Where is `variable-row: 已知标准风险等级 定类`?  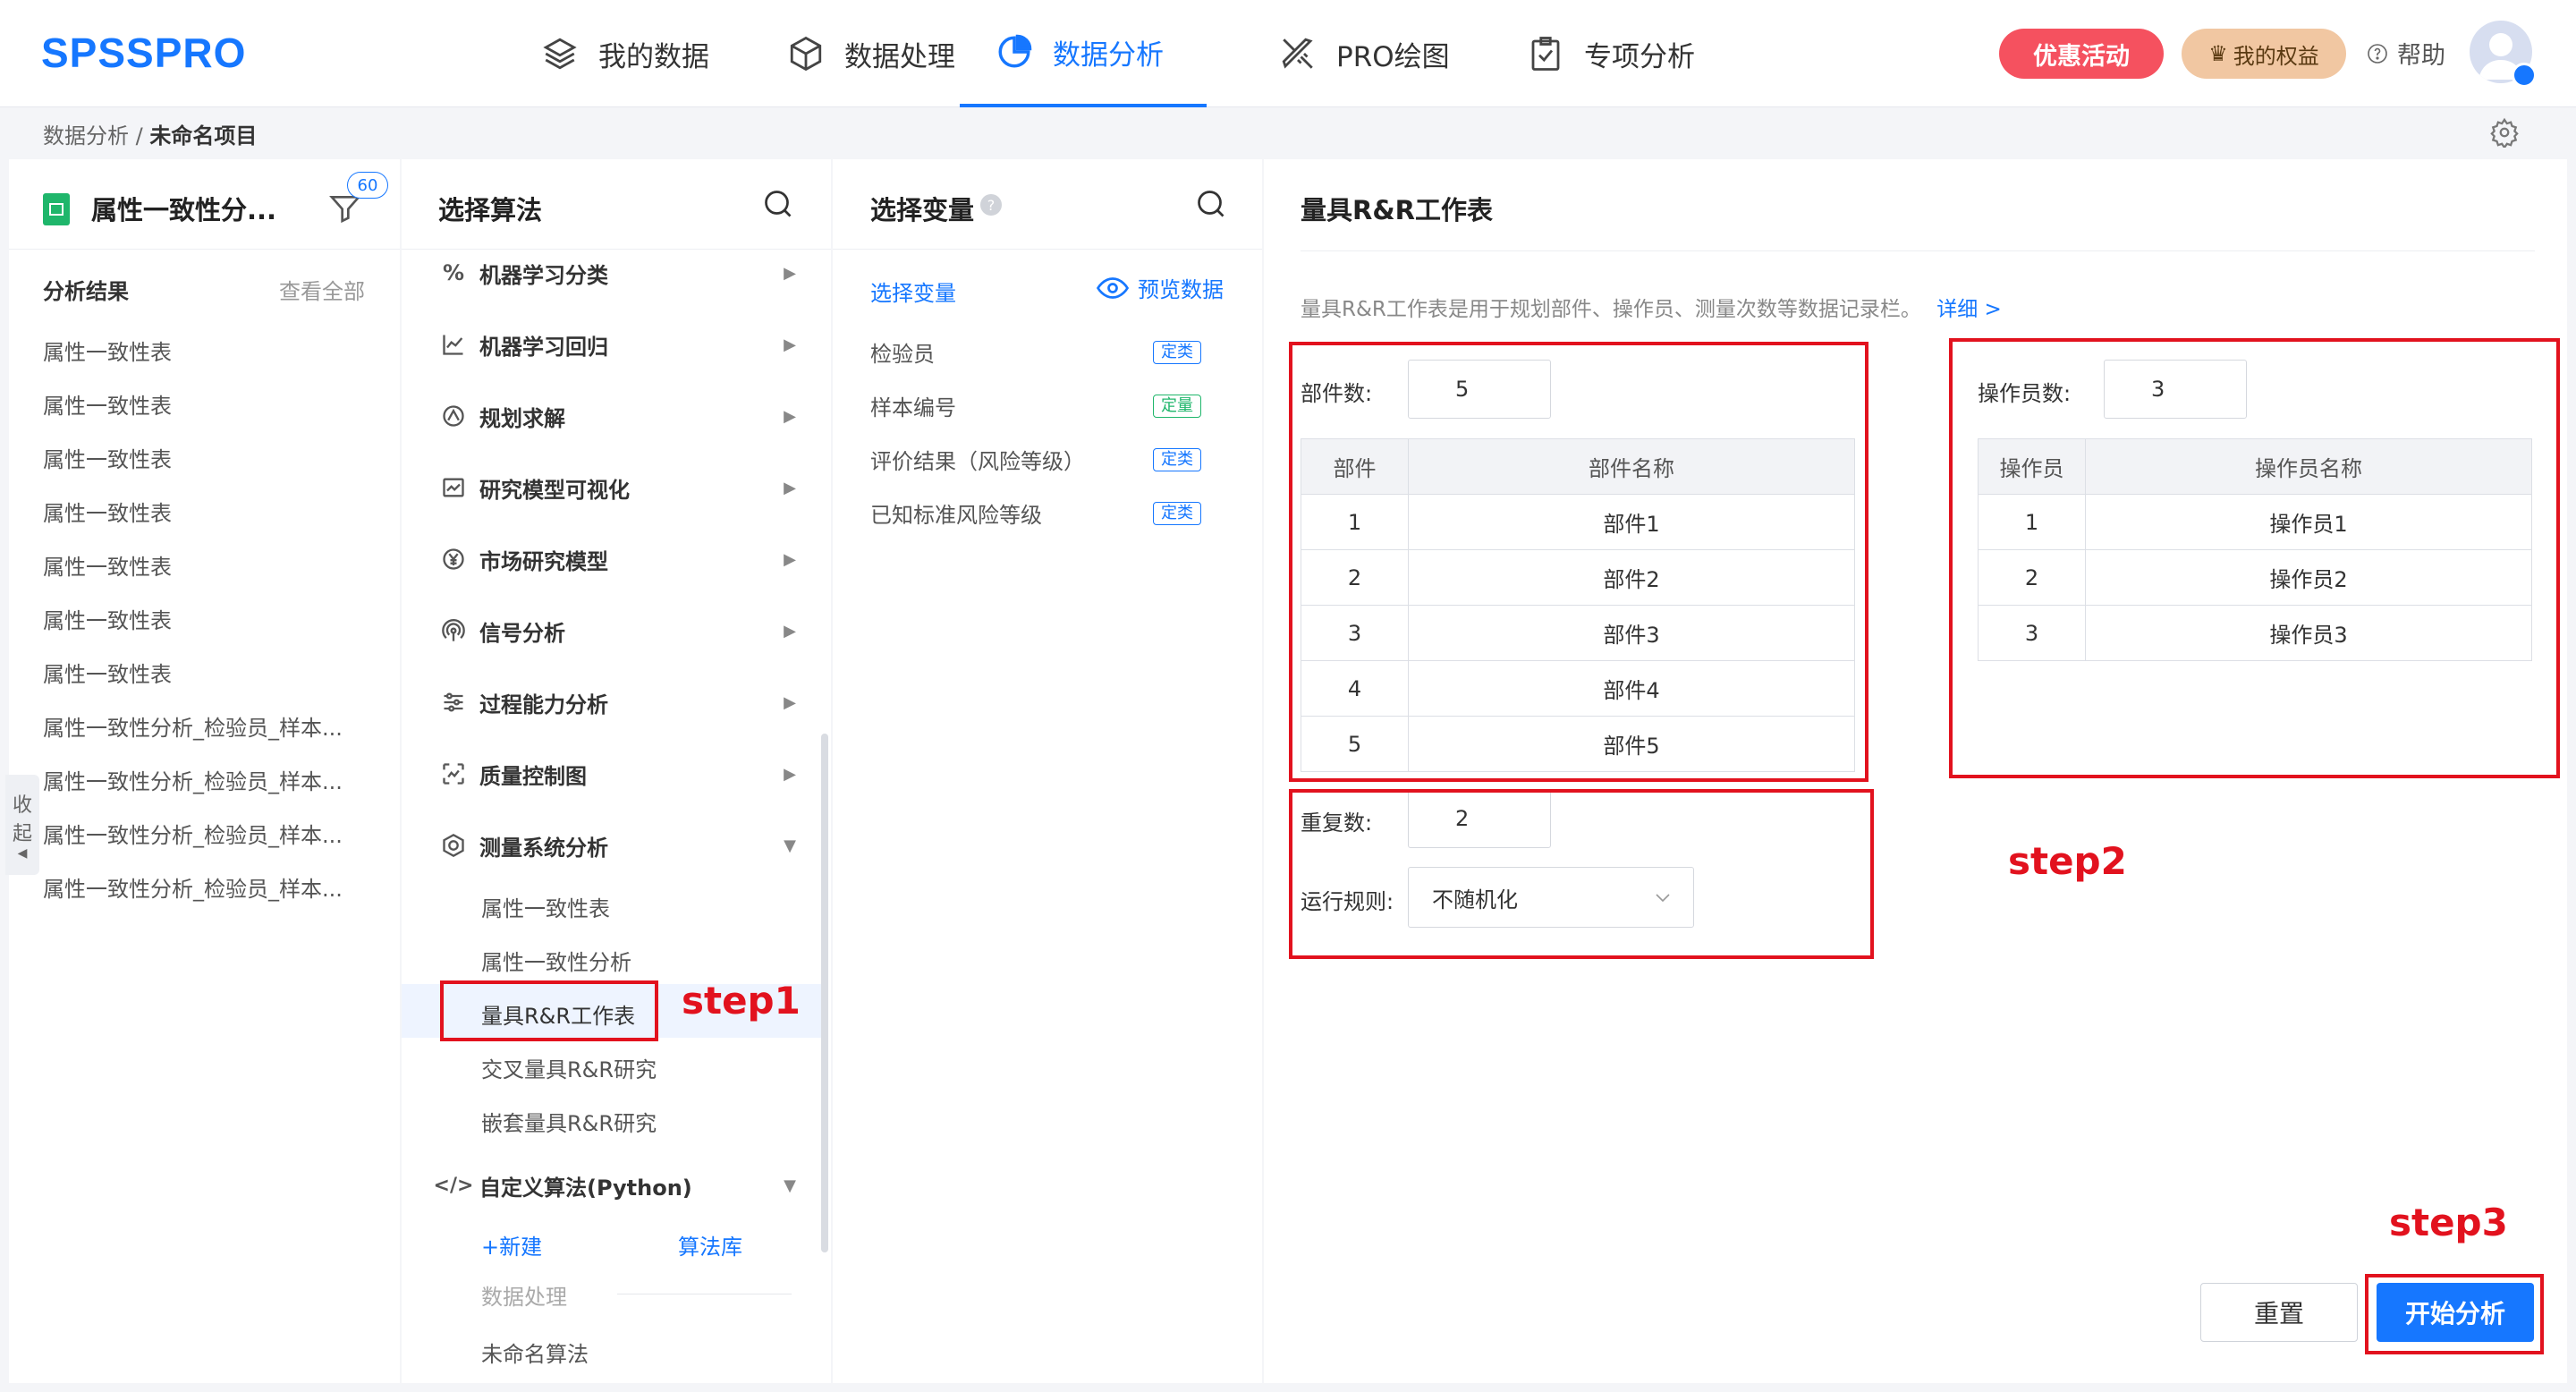
variable-row: 已知标准风险等级 定类 is located at coordinates (1035, 513).